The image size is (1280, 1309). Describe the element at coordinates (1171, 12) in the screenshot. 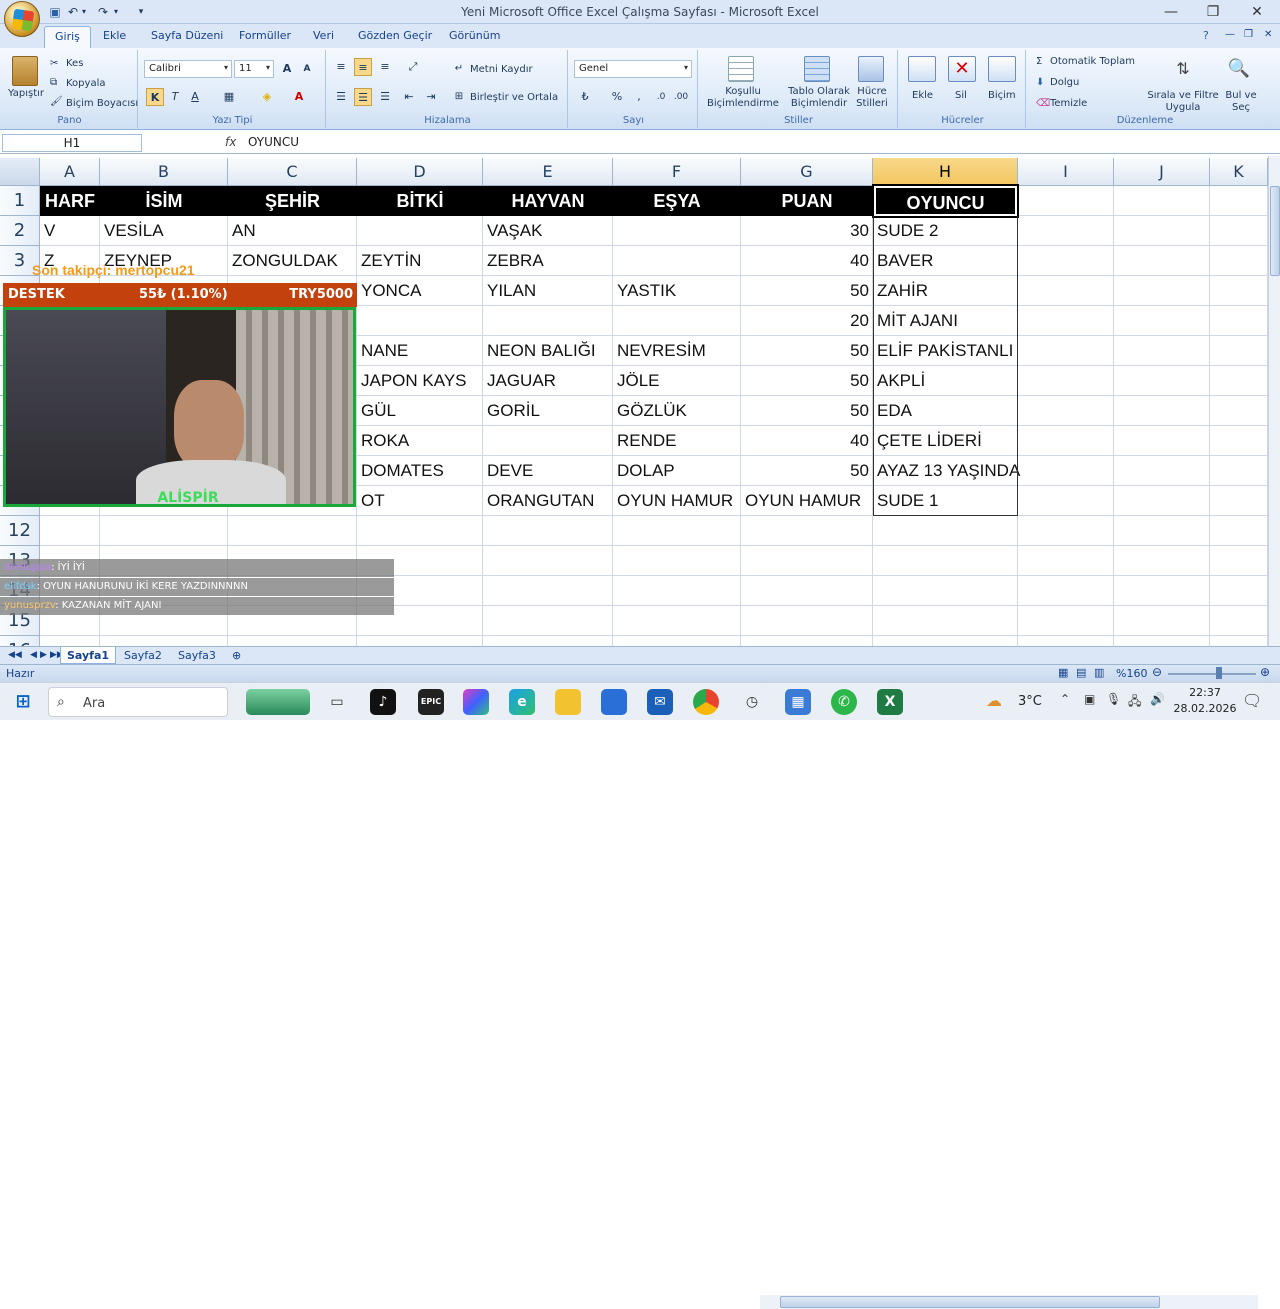

I see `minimize-button: —` at that location.